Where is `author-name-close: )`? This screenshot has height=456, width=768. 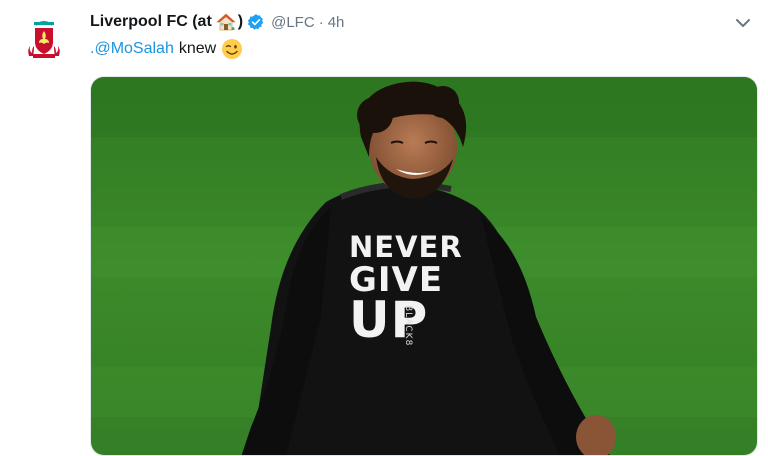
author-name-close: ) is located at coordinates (240, 21).